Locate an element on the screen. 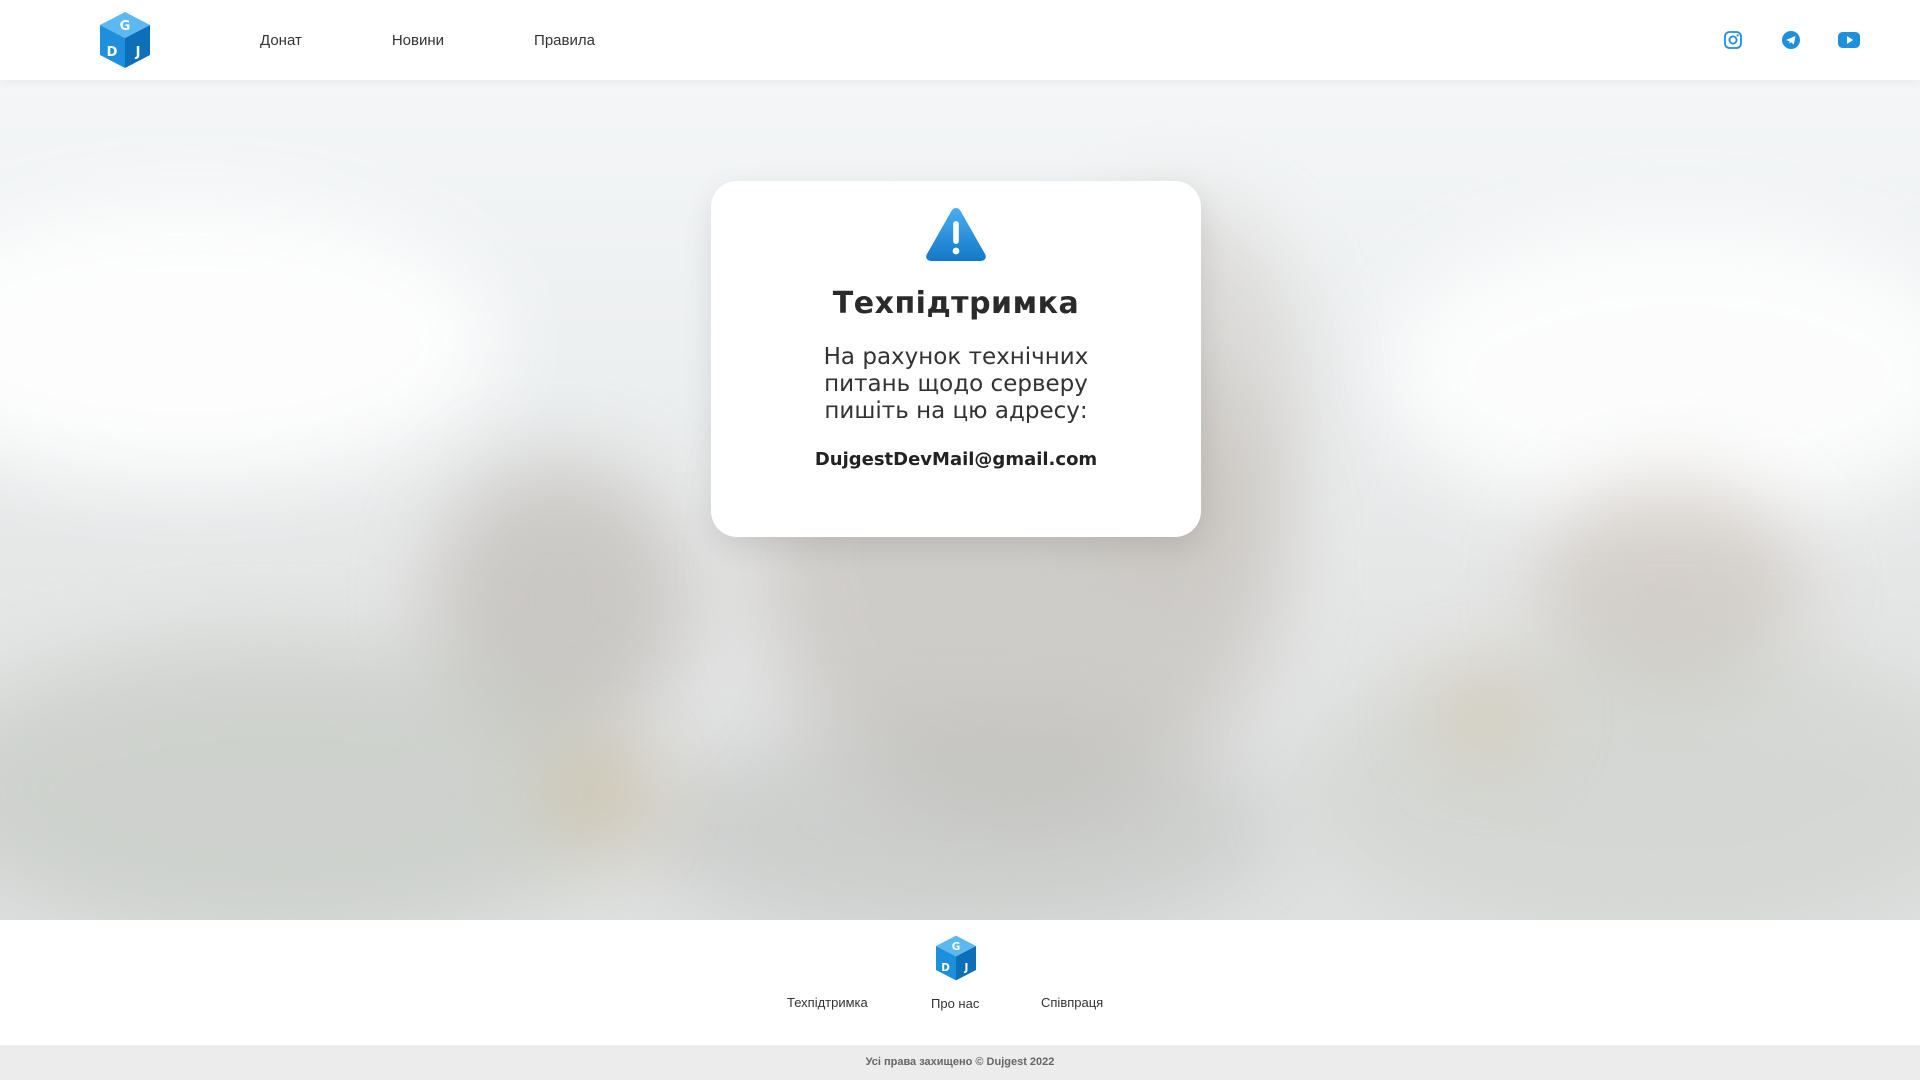 The height and width of the screenshot is (1080, 1920). logo: G D J is located at coordinates (125, 40).